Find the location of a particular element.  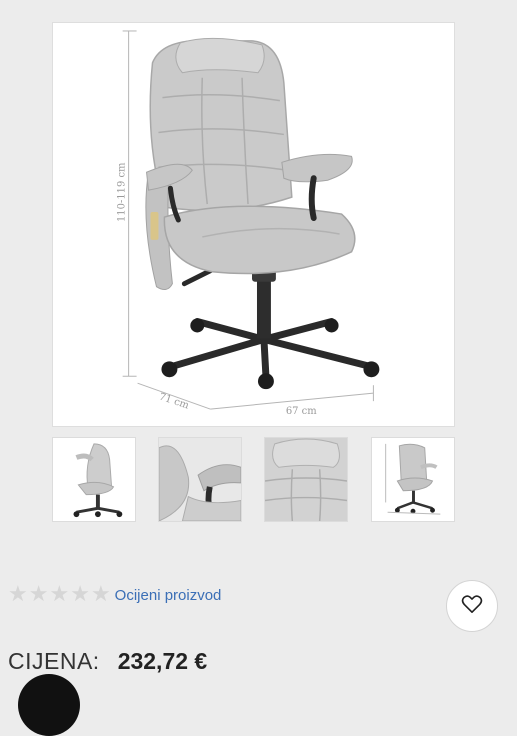

heart-icon is located at coordinates (472, 606).